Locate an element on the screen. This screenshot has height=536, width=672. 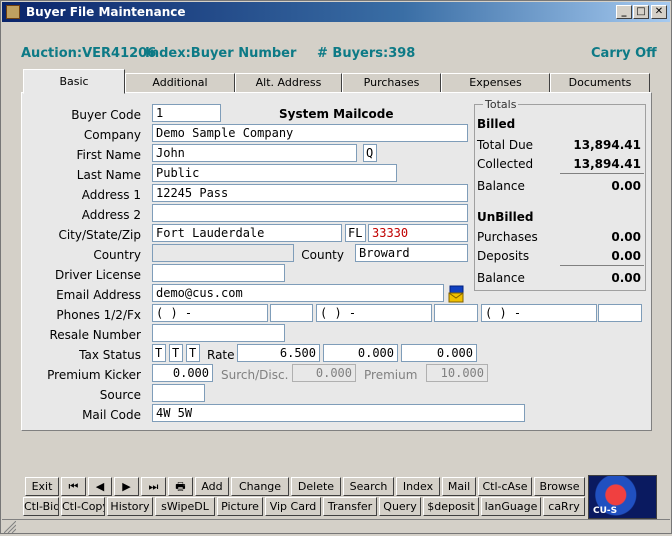
buyer-code-input: 1 is located at coordinates (186, 113).